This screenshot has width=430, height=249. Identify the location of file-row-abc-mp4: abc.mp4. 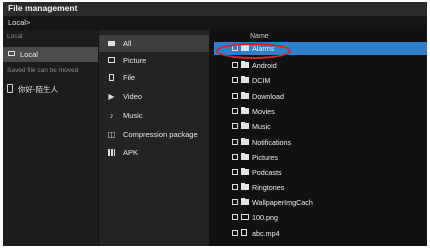
(323, 233).